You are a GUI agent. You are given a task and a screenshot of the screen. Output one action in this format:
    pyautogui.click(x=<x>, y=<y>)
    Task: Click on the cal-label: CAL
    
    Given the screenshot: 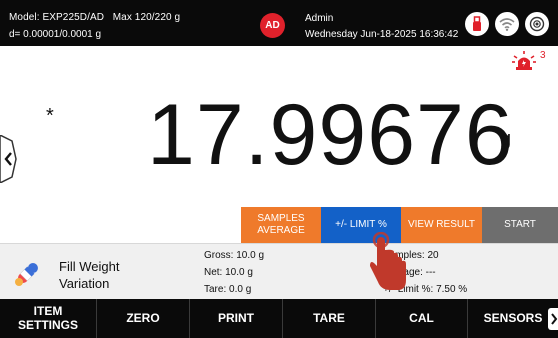 What is the action you would take?
    pyautogui.click(x=421, y=317)
    